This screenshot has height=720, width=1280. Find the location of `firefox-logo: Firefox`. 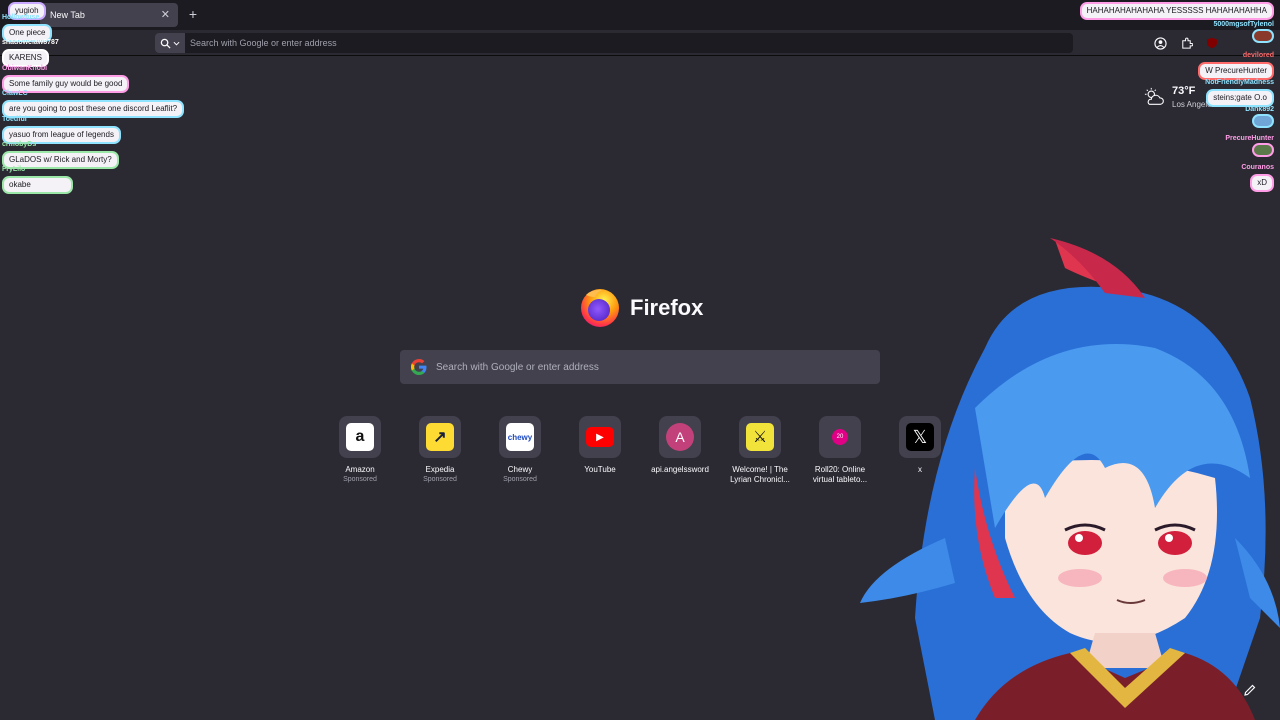

firefox-logo: Firefox is located at coordinates (643, 307).